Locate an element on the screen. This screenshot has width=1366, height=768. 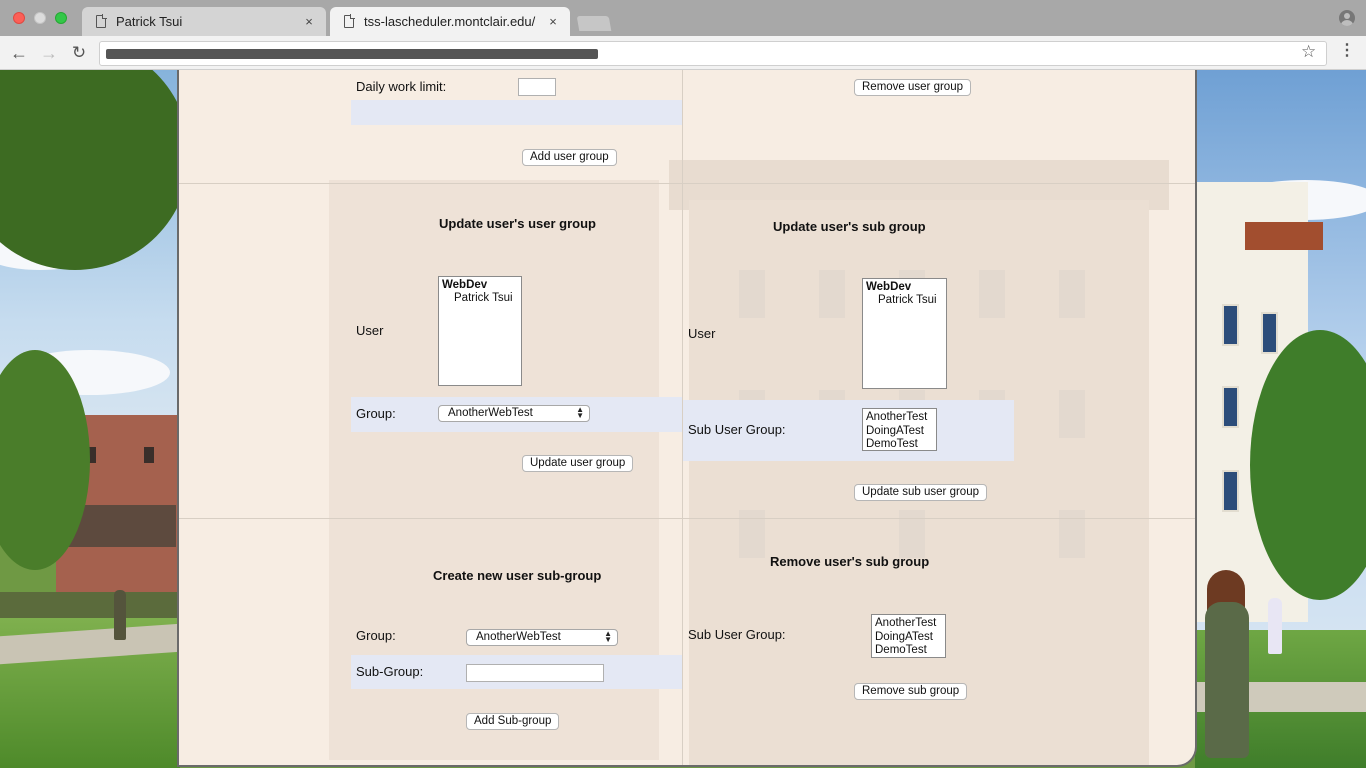
window-maximize-button is located at coordinates (61, 18).